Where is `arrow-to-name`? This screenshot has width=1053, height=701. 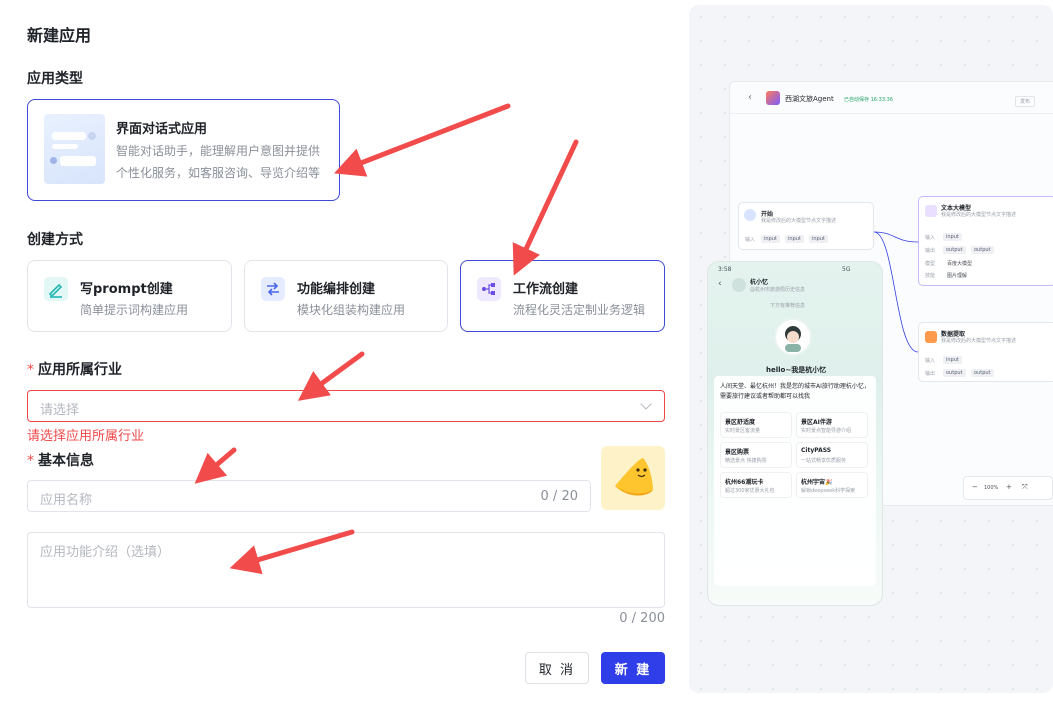
arrow-to-name is located at coordinates (215, 465).